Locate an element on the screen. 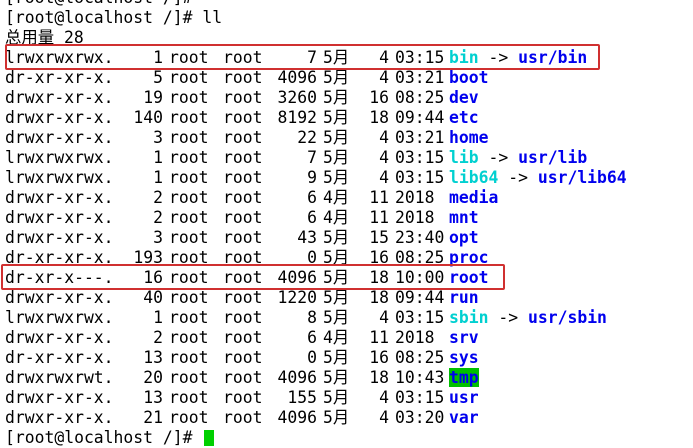 This screenshot has height=448, width=693. entry-name: media is located at coordinates (473, 198).